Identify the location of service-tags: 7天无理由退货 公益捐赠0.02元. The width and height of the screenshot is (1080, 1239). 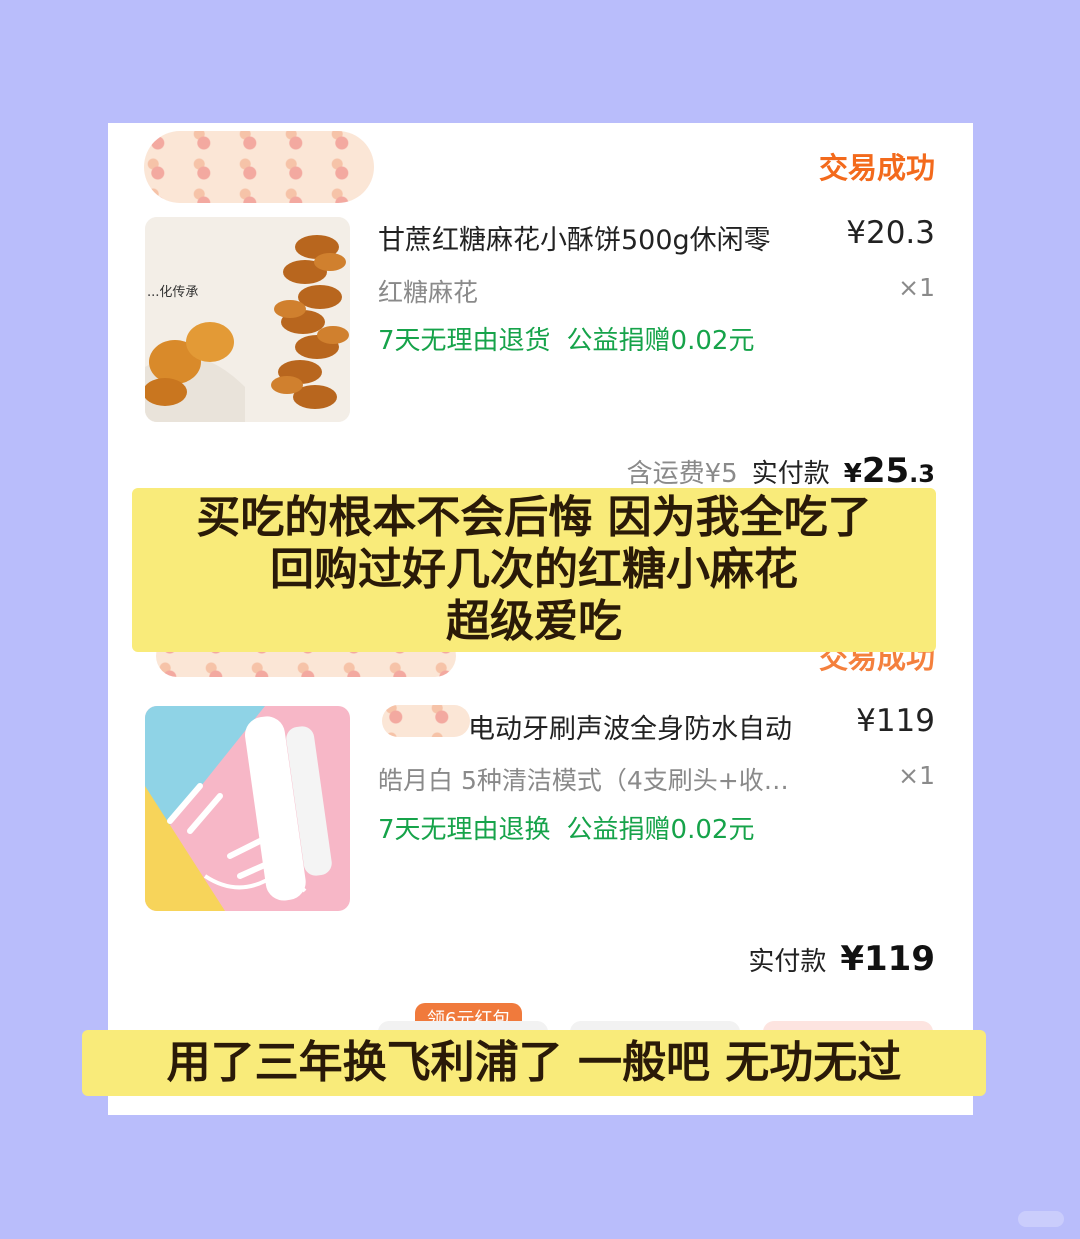
(566, 338).